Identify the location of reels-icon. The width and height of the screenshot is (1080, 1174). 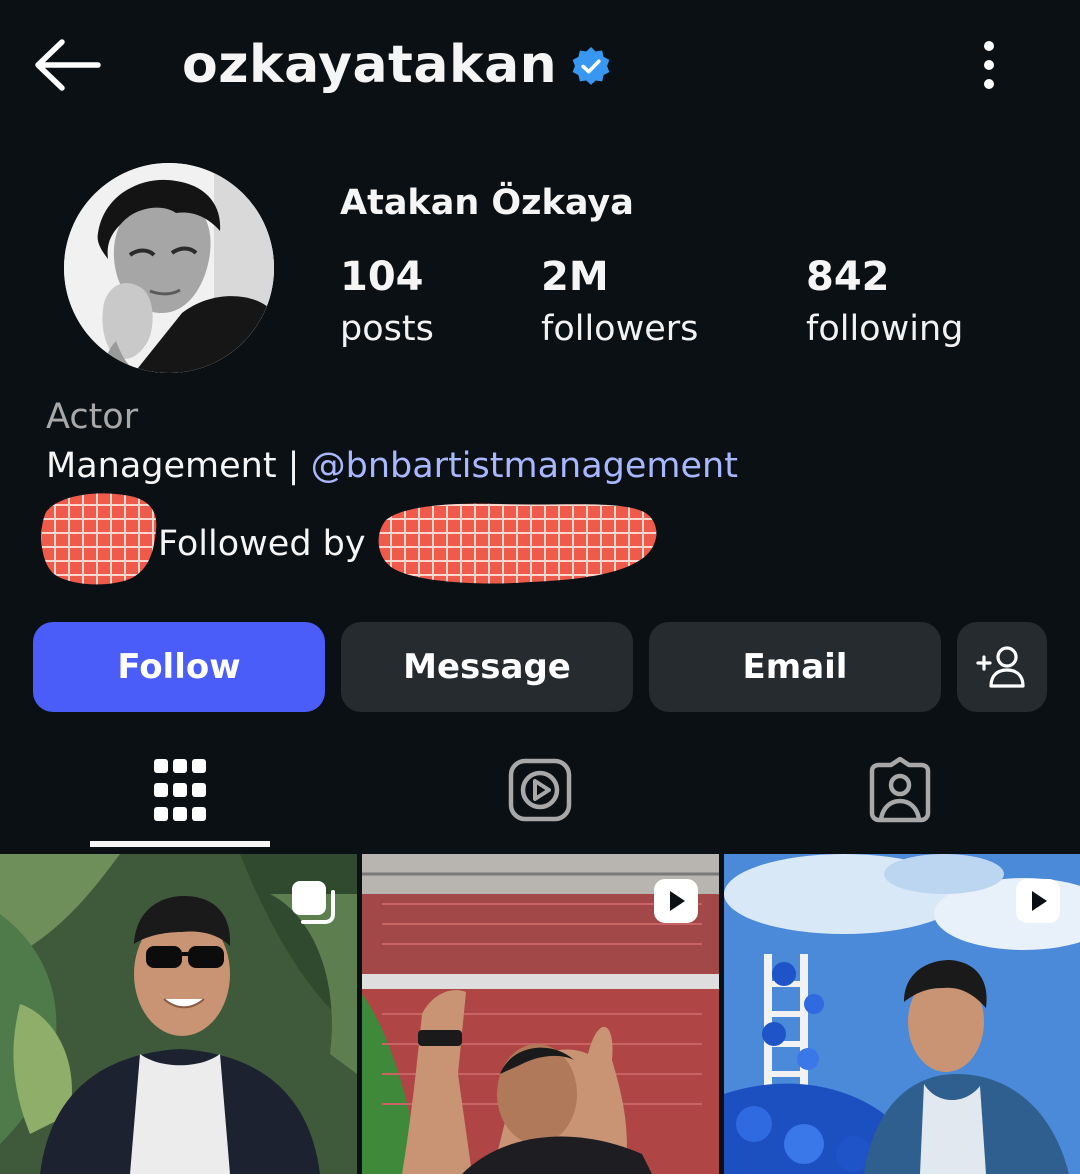
(540, 790).